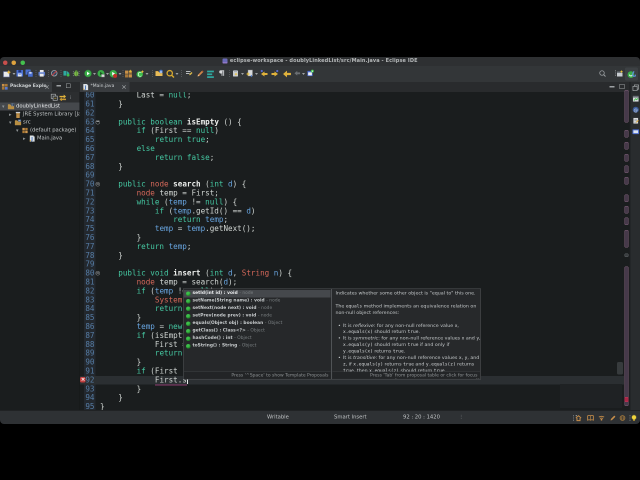  I want to click on tab-package-explorer: Package Explo, so click(26, 87).